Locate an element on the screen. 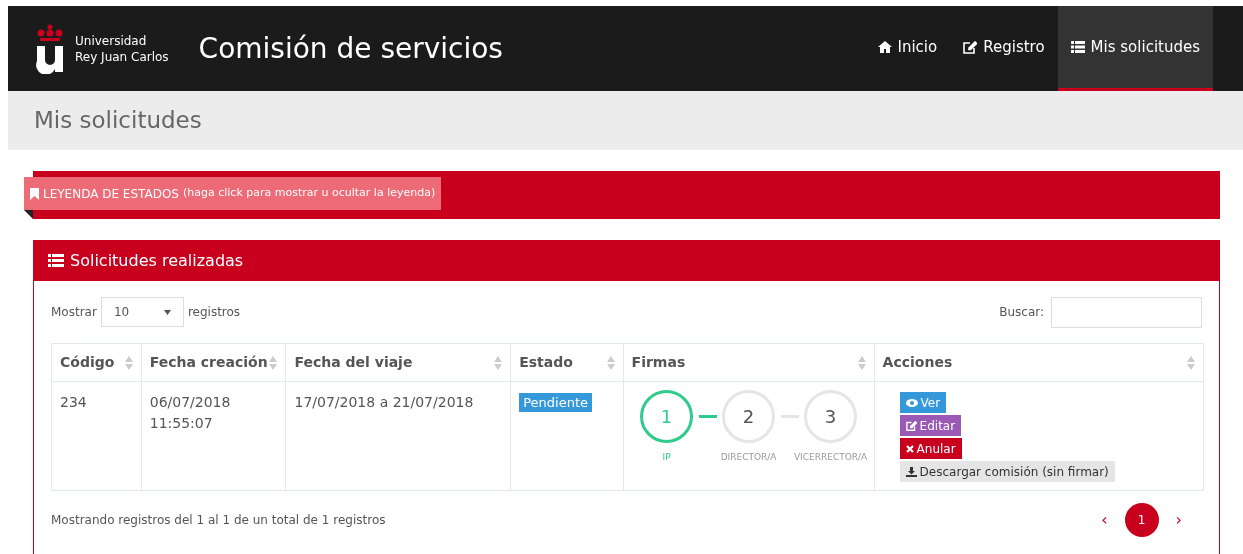 The width and height of the screenshot is (1243, 554). previous-page-link: ‹ is located at coordinates (1104, 520).